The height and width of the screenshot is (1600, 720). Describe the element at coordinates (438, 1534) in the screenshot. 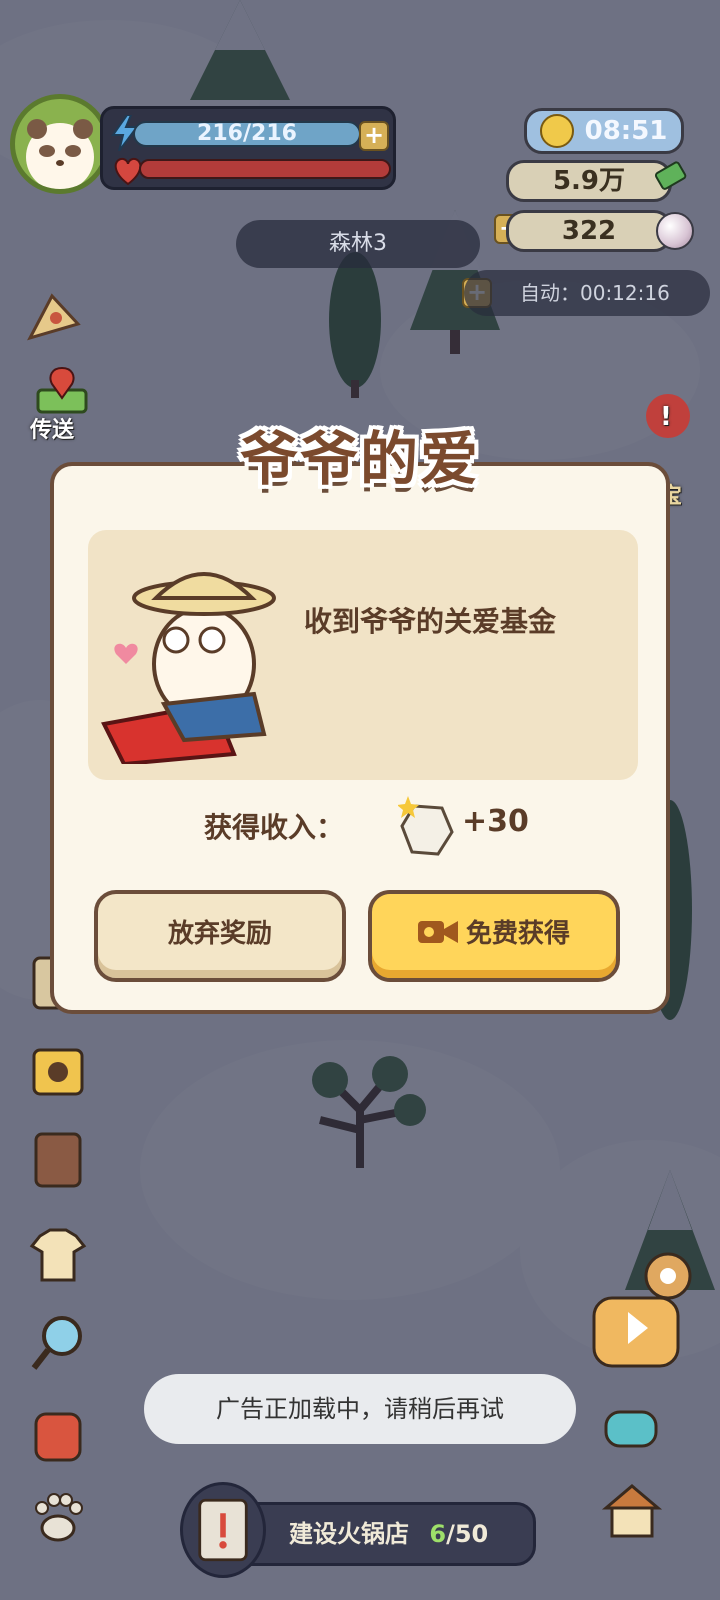

I see `build-progress-count: 6` at that location.